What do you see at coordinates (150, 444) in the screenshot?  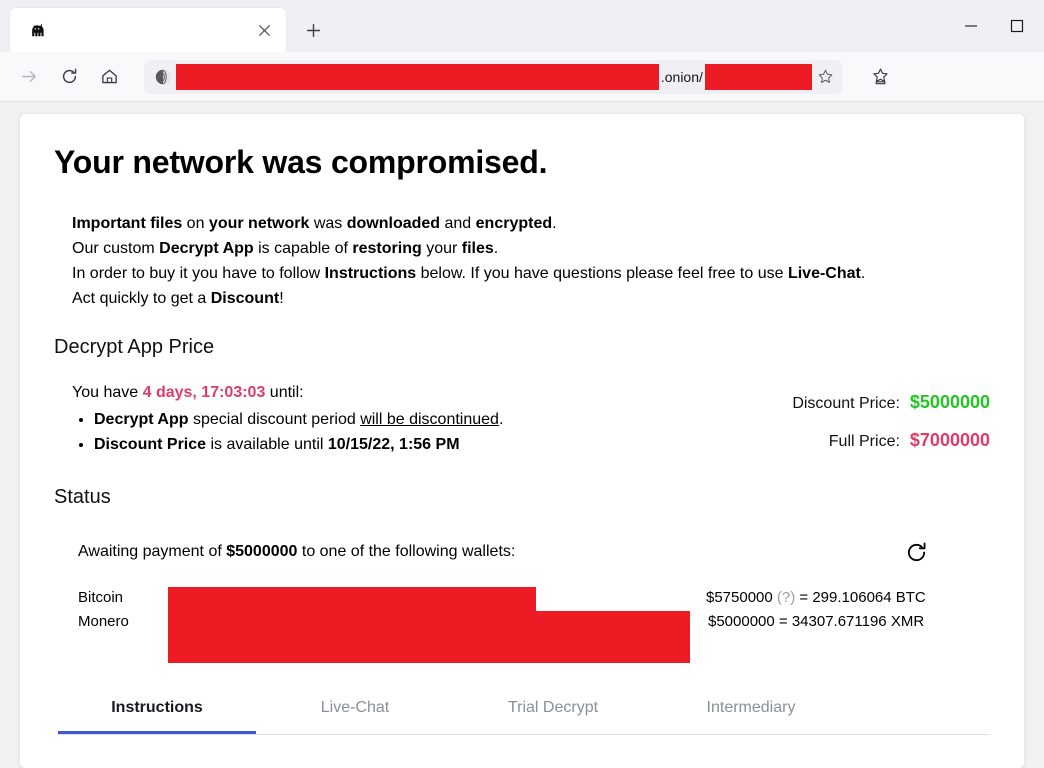 I see `text-run: Discount Price` at bounding box center [150, 444].